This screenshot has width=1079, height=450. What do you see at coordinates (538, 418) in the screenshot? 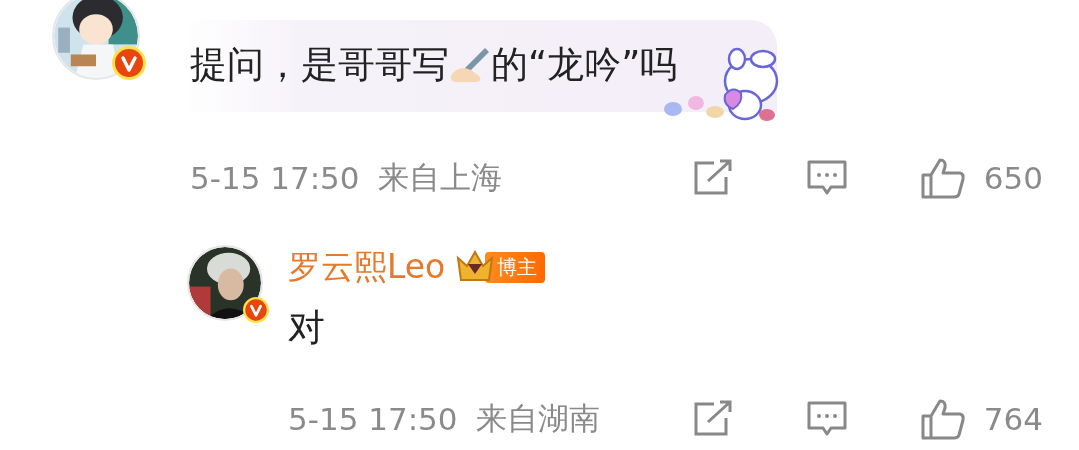
I see `comment-location: 来自湖南` at bounding box center [538, 418].